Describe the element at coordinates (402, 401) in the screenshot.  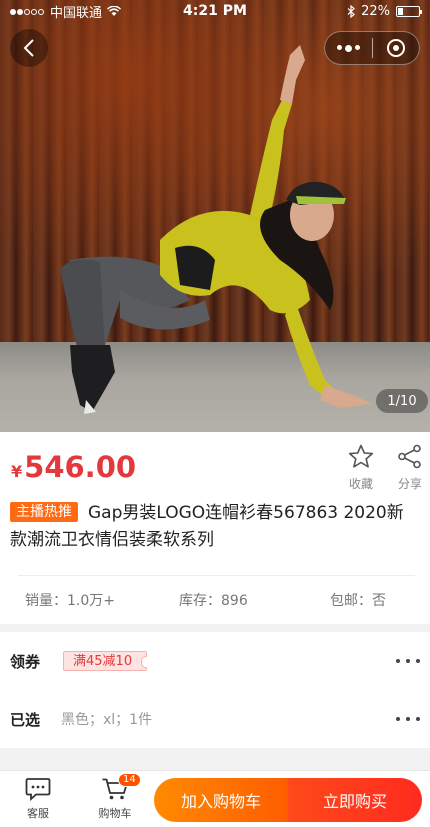
I see `image-counter: 1/10` at that location.